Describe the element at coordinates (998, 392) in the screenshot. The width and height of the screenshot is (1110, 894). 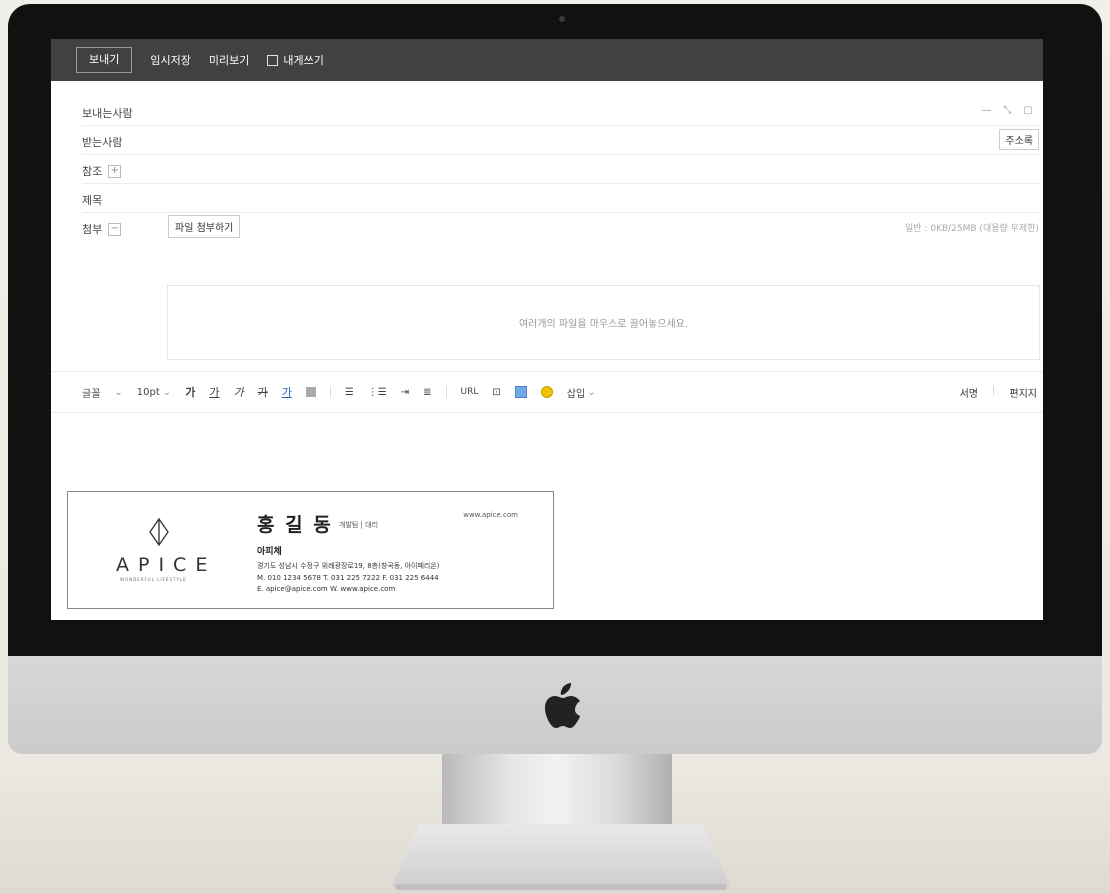
I see `editor-right-tools: 서명 | 편지지` at that location.